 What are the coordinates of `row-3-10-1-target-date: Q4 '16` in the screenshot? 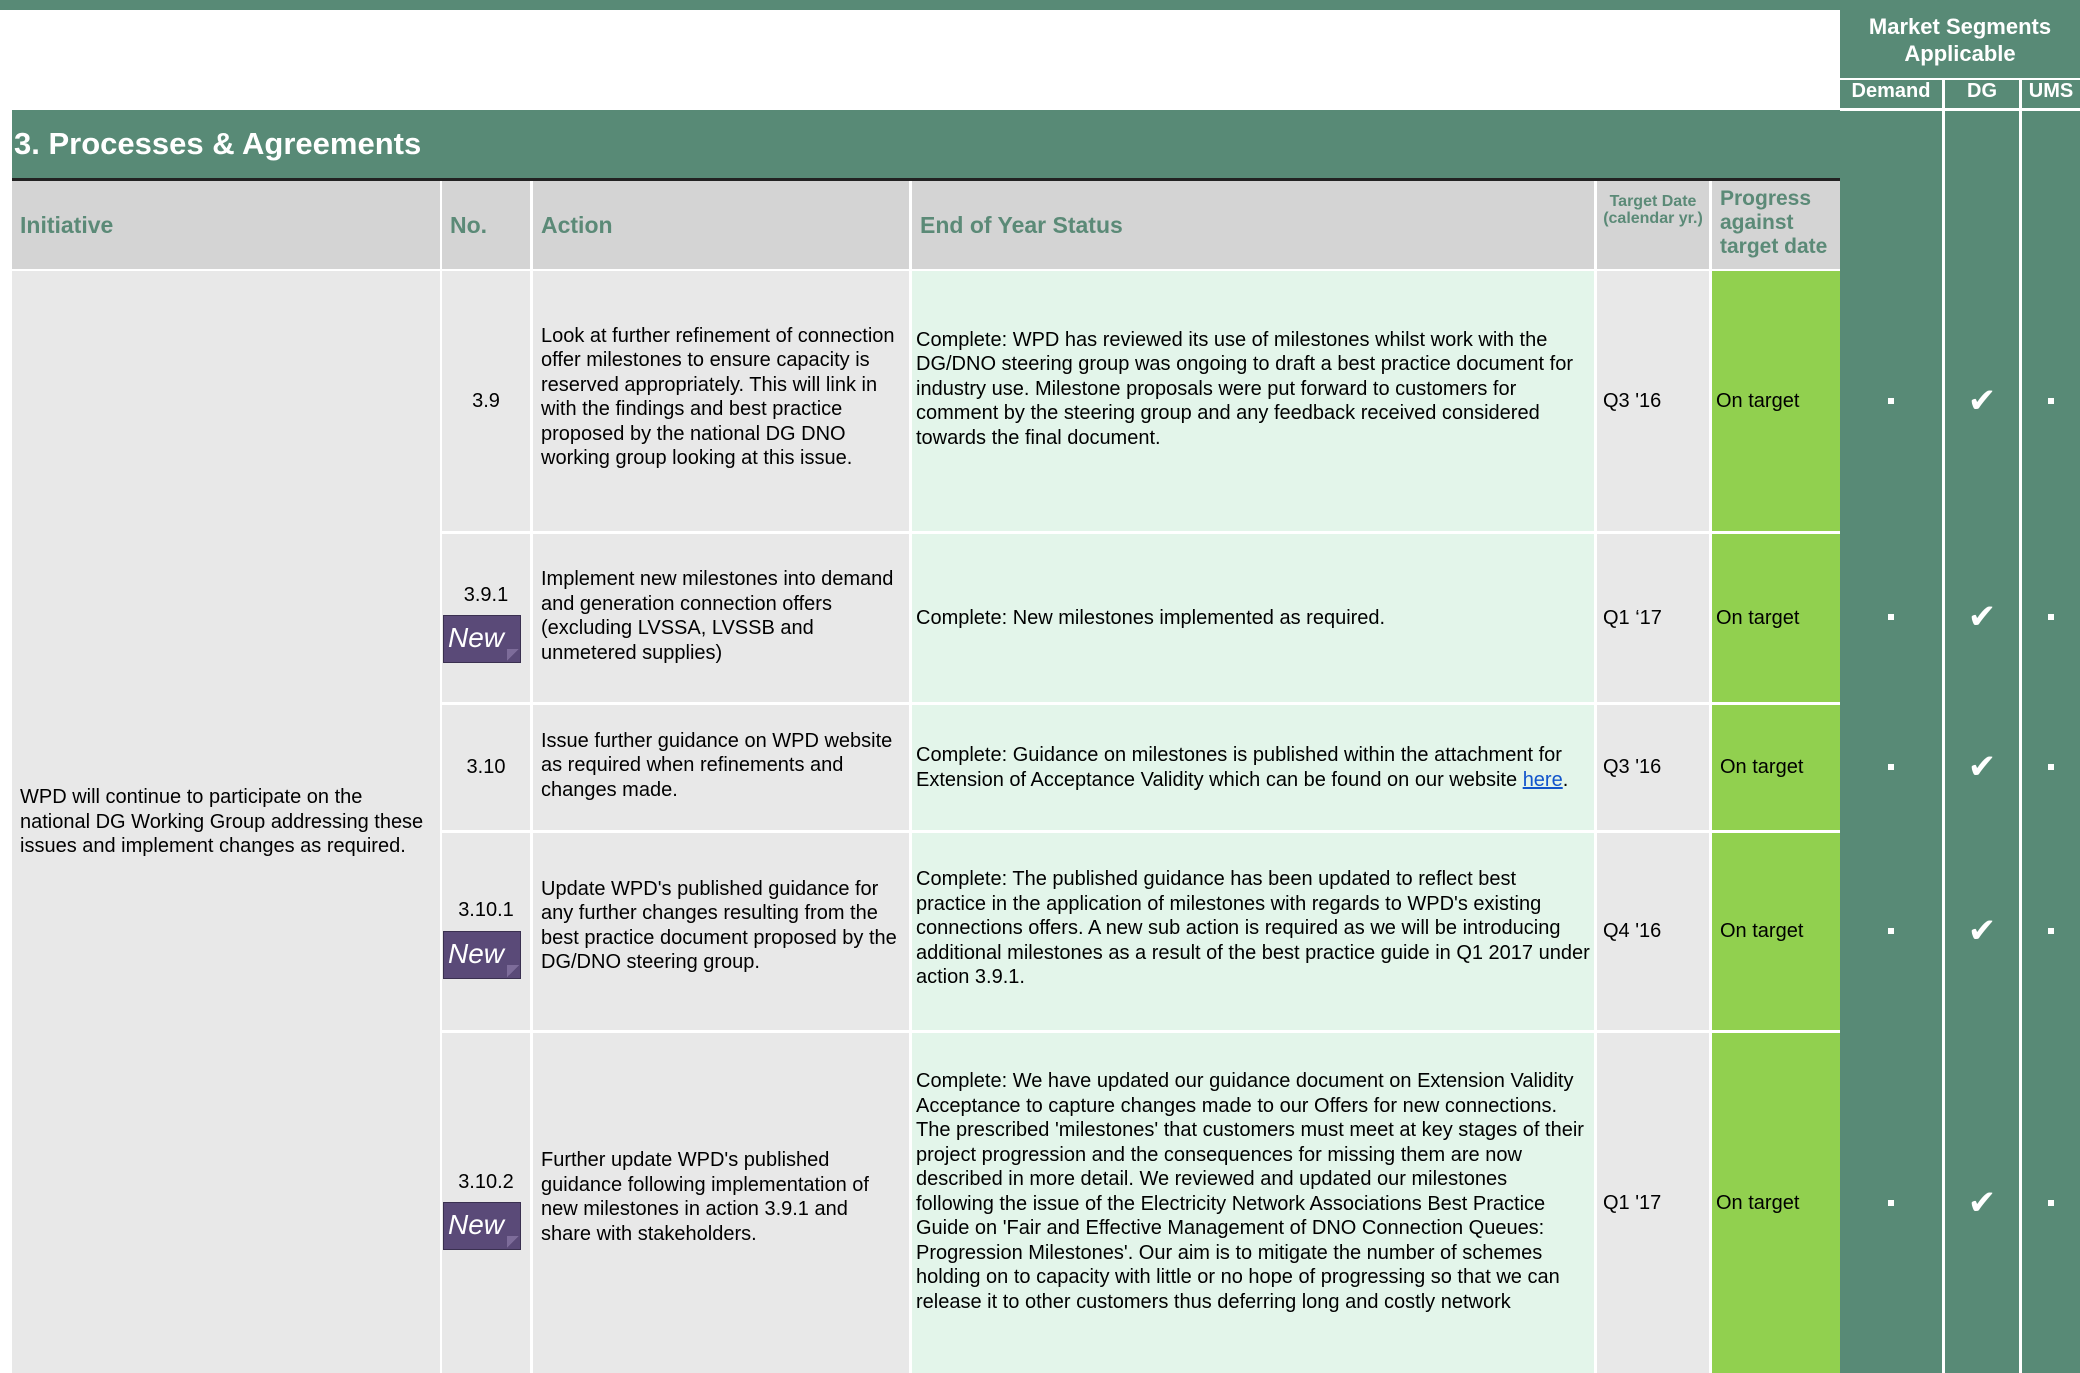 It's located at (1653, 931).